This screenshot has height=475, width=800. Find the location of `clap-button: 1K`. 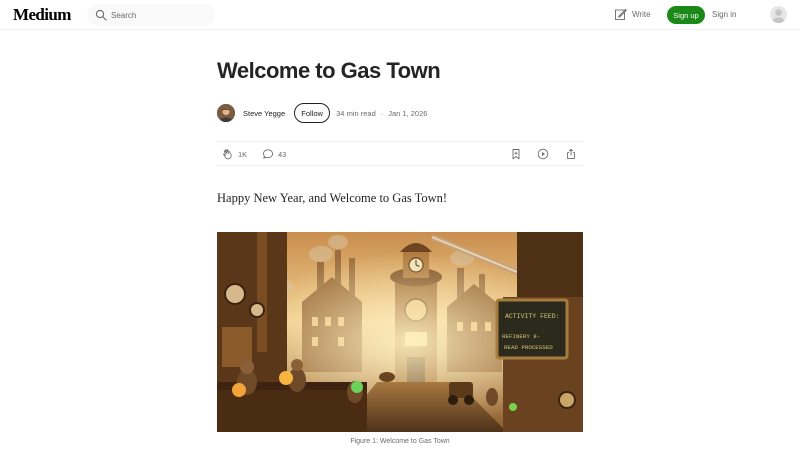

clap-button: 1K is located at coordinates (234, 154).